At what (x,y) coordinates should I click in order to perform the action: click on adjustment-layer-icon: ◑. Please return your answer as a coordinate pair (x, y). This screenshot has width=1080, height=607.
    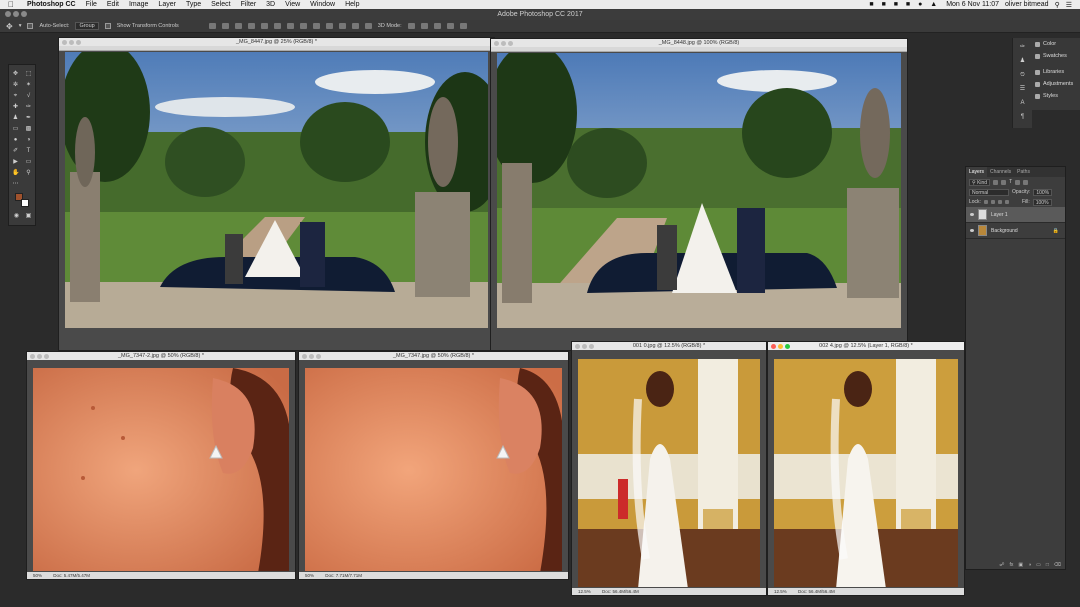
    Looking at the image, I should click on (1029, 565).